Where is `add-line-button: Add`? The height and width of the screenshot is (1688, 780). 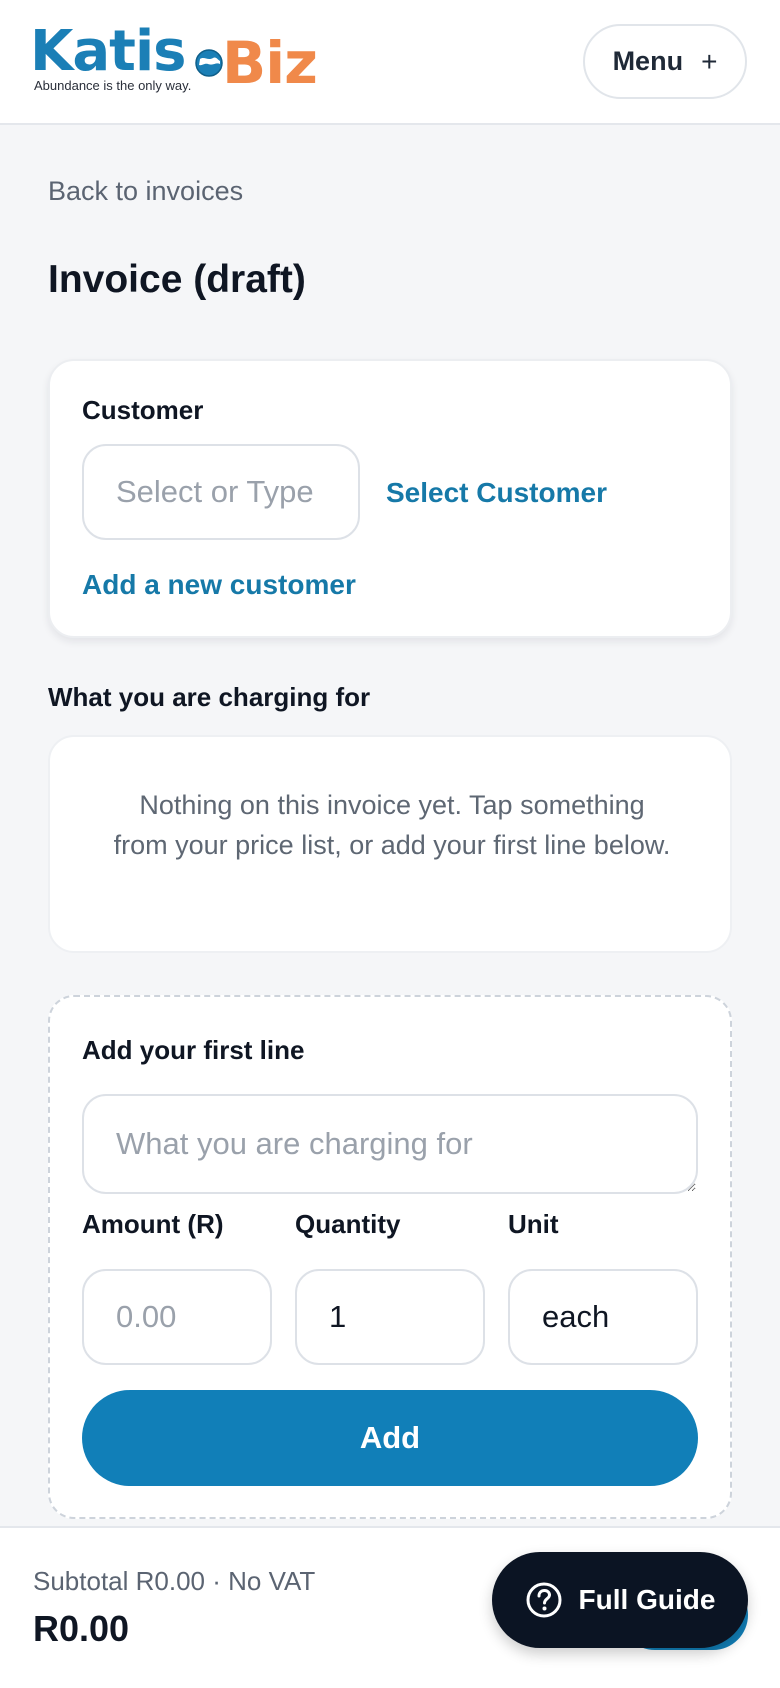
add-line-button: Add is located at coordinates (390, 1438).